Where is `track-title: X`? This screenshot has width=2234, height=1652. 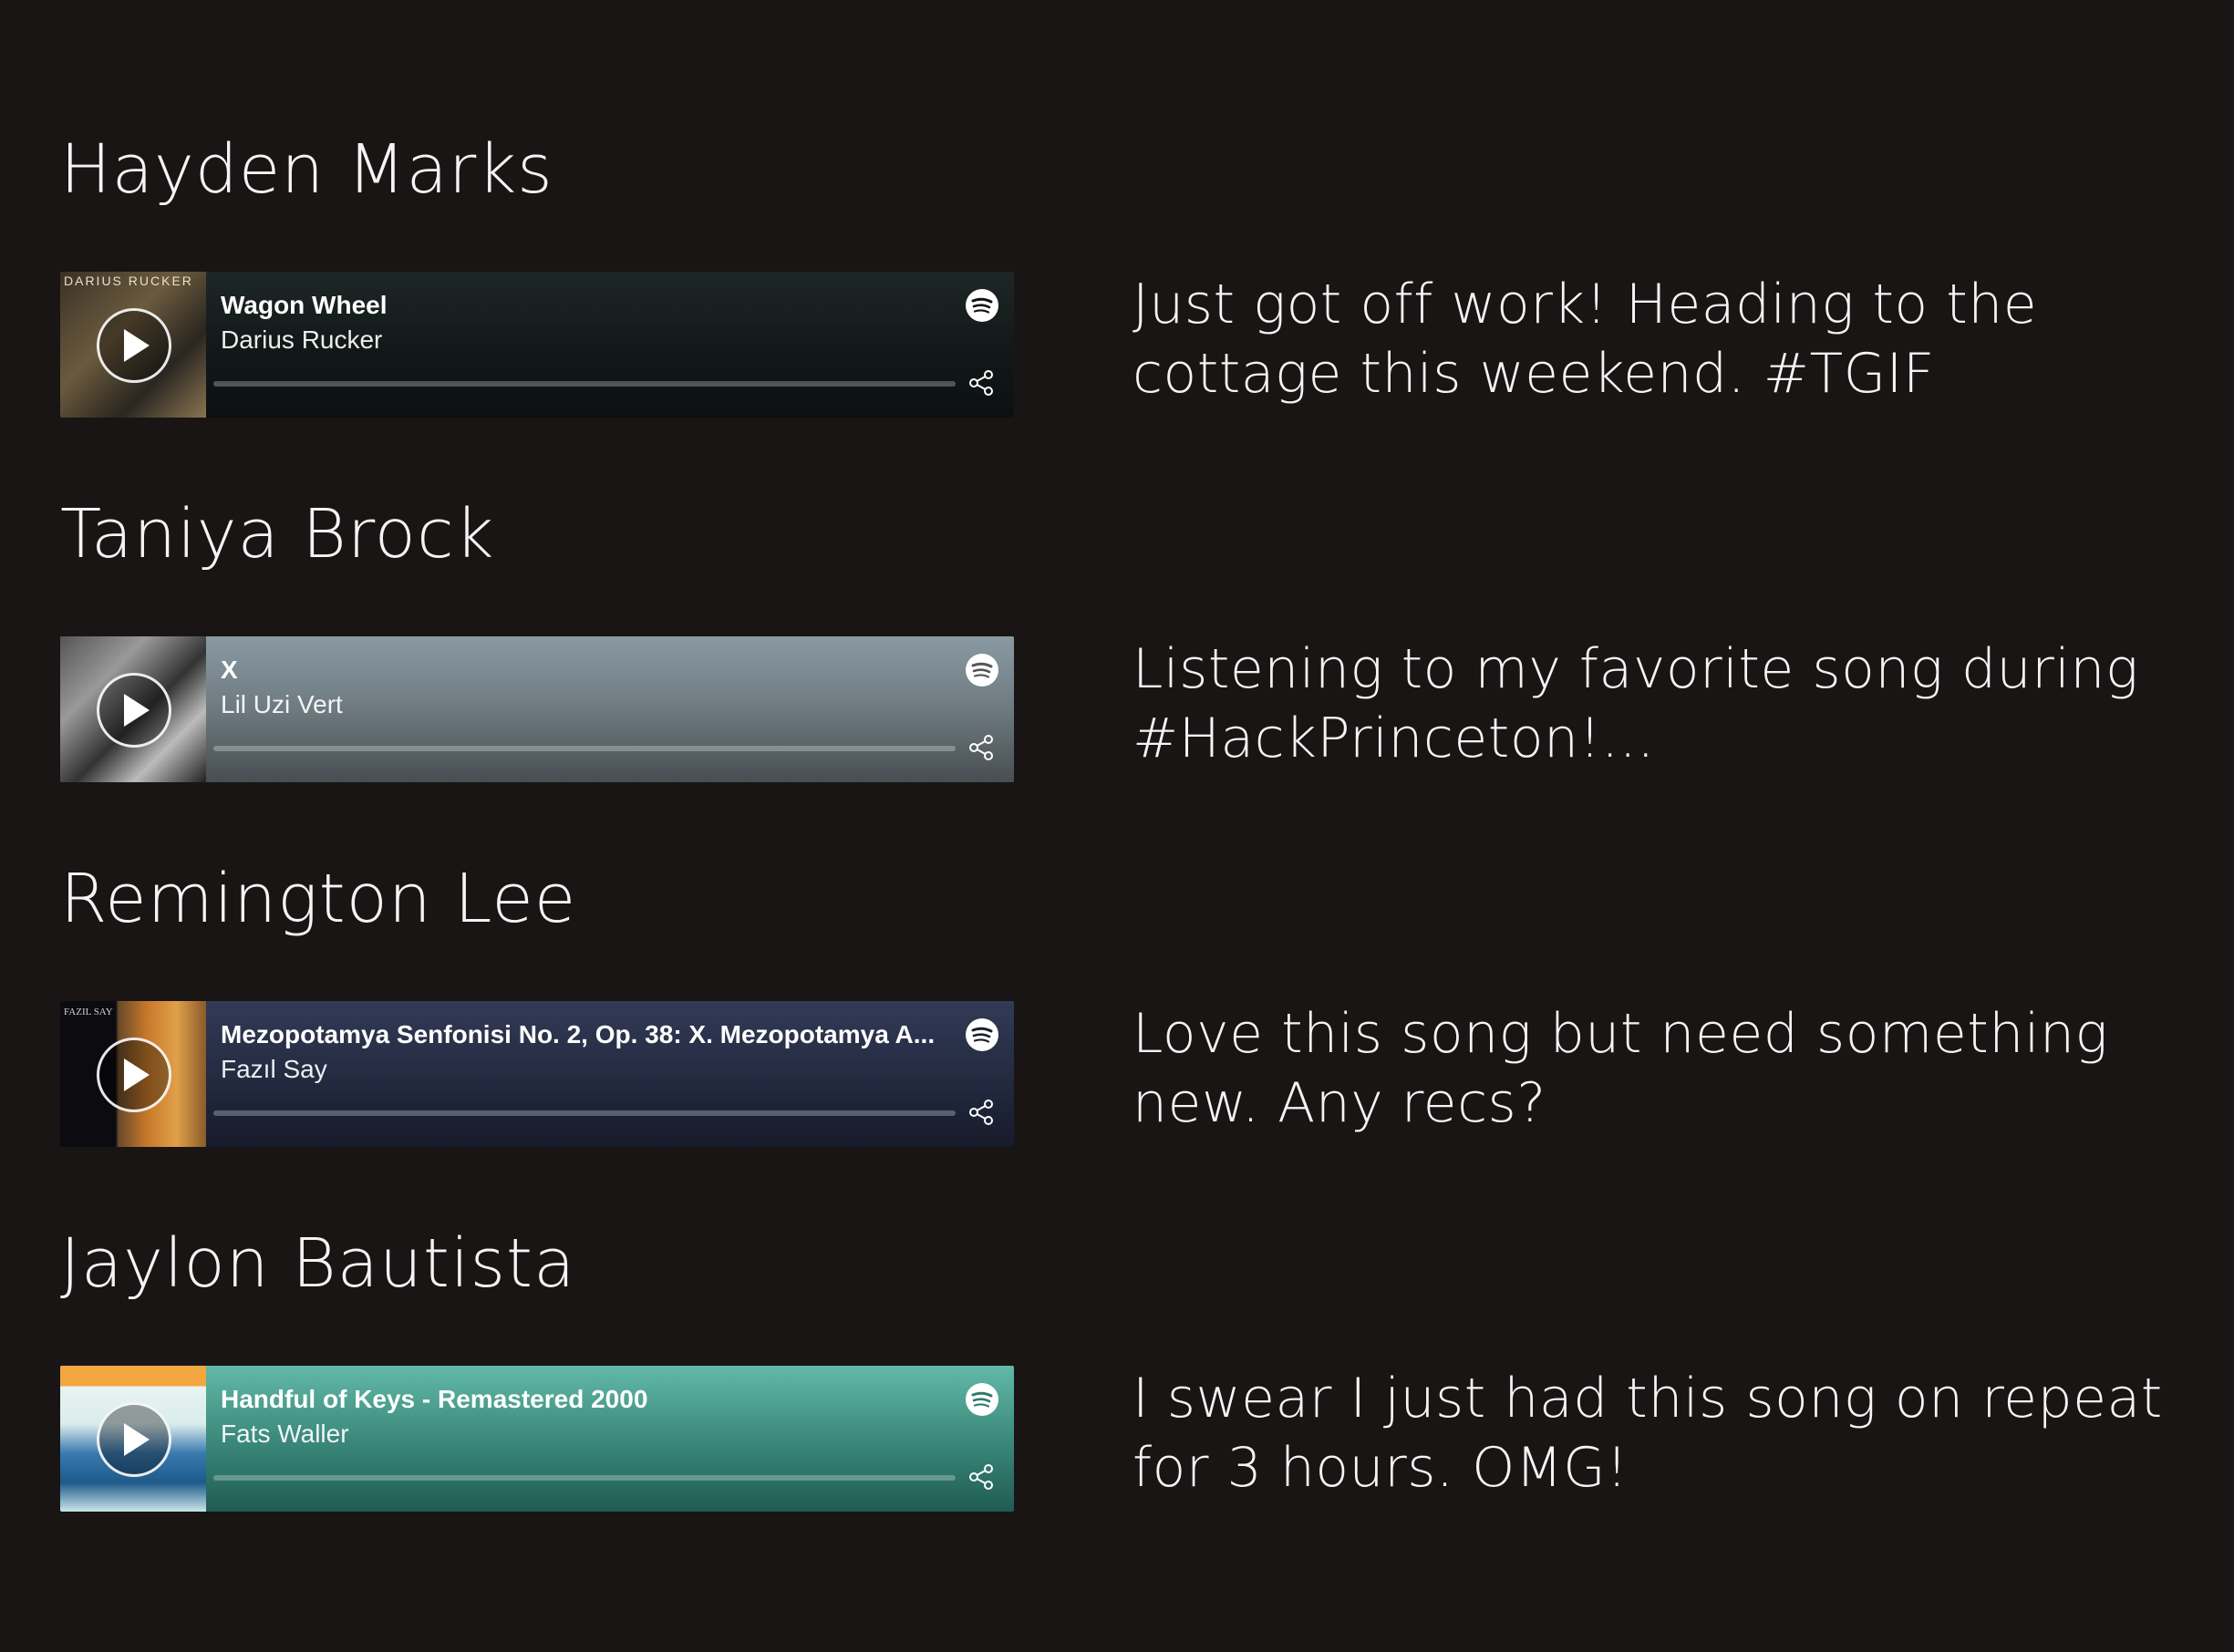 track-title: X is located at coordinates (599, 670).